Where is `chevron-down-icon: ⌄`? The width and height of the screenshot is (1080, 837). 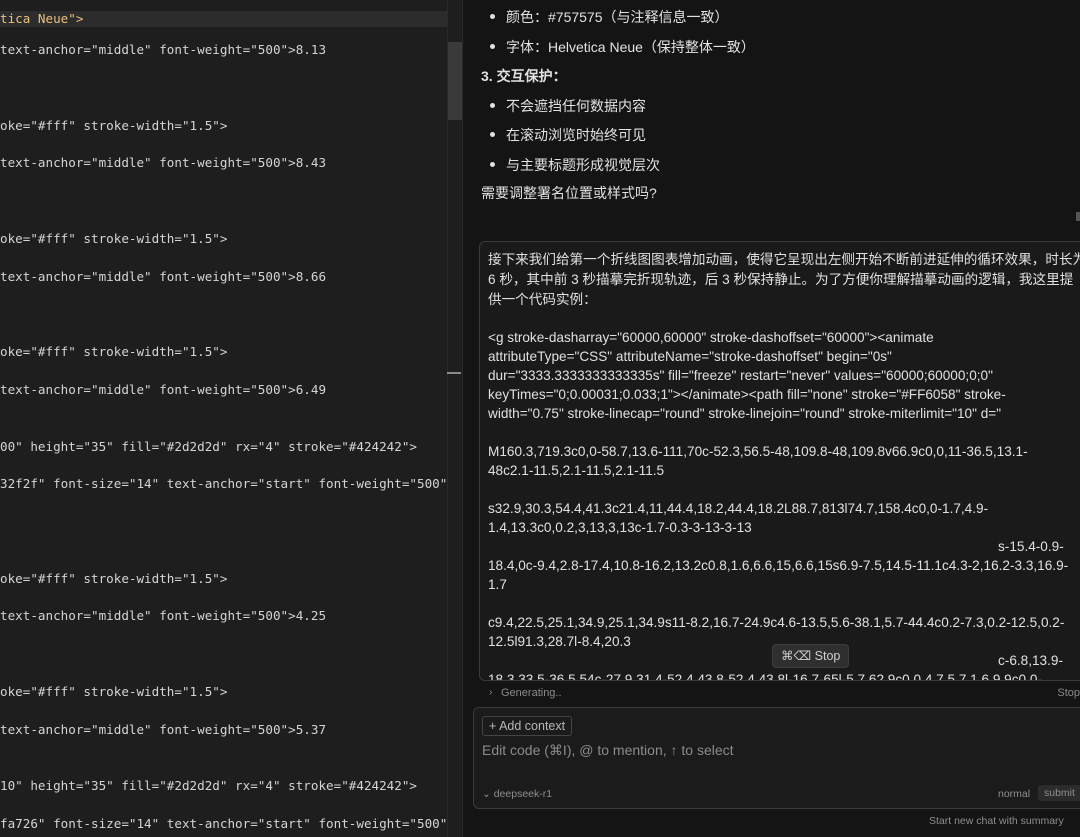
chevron-down-icon: ⌄ is located at coordinates (488, 794).